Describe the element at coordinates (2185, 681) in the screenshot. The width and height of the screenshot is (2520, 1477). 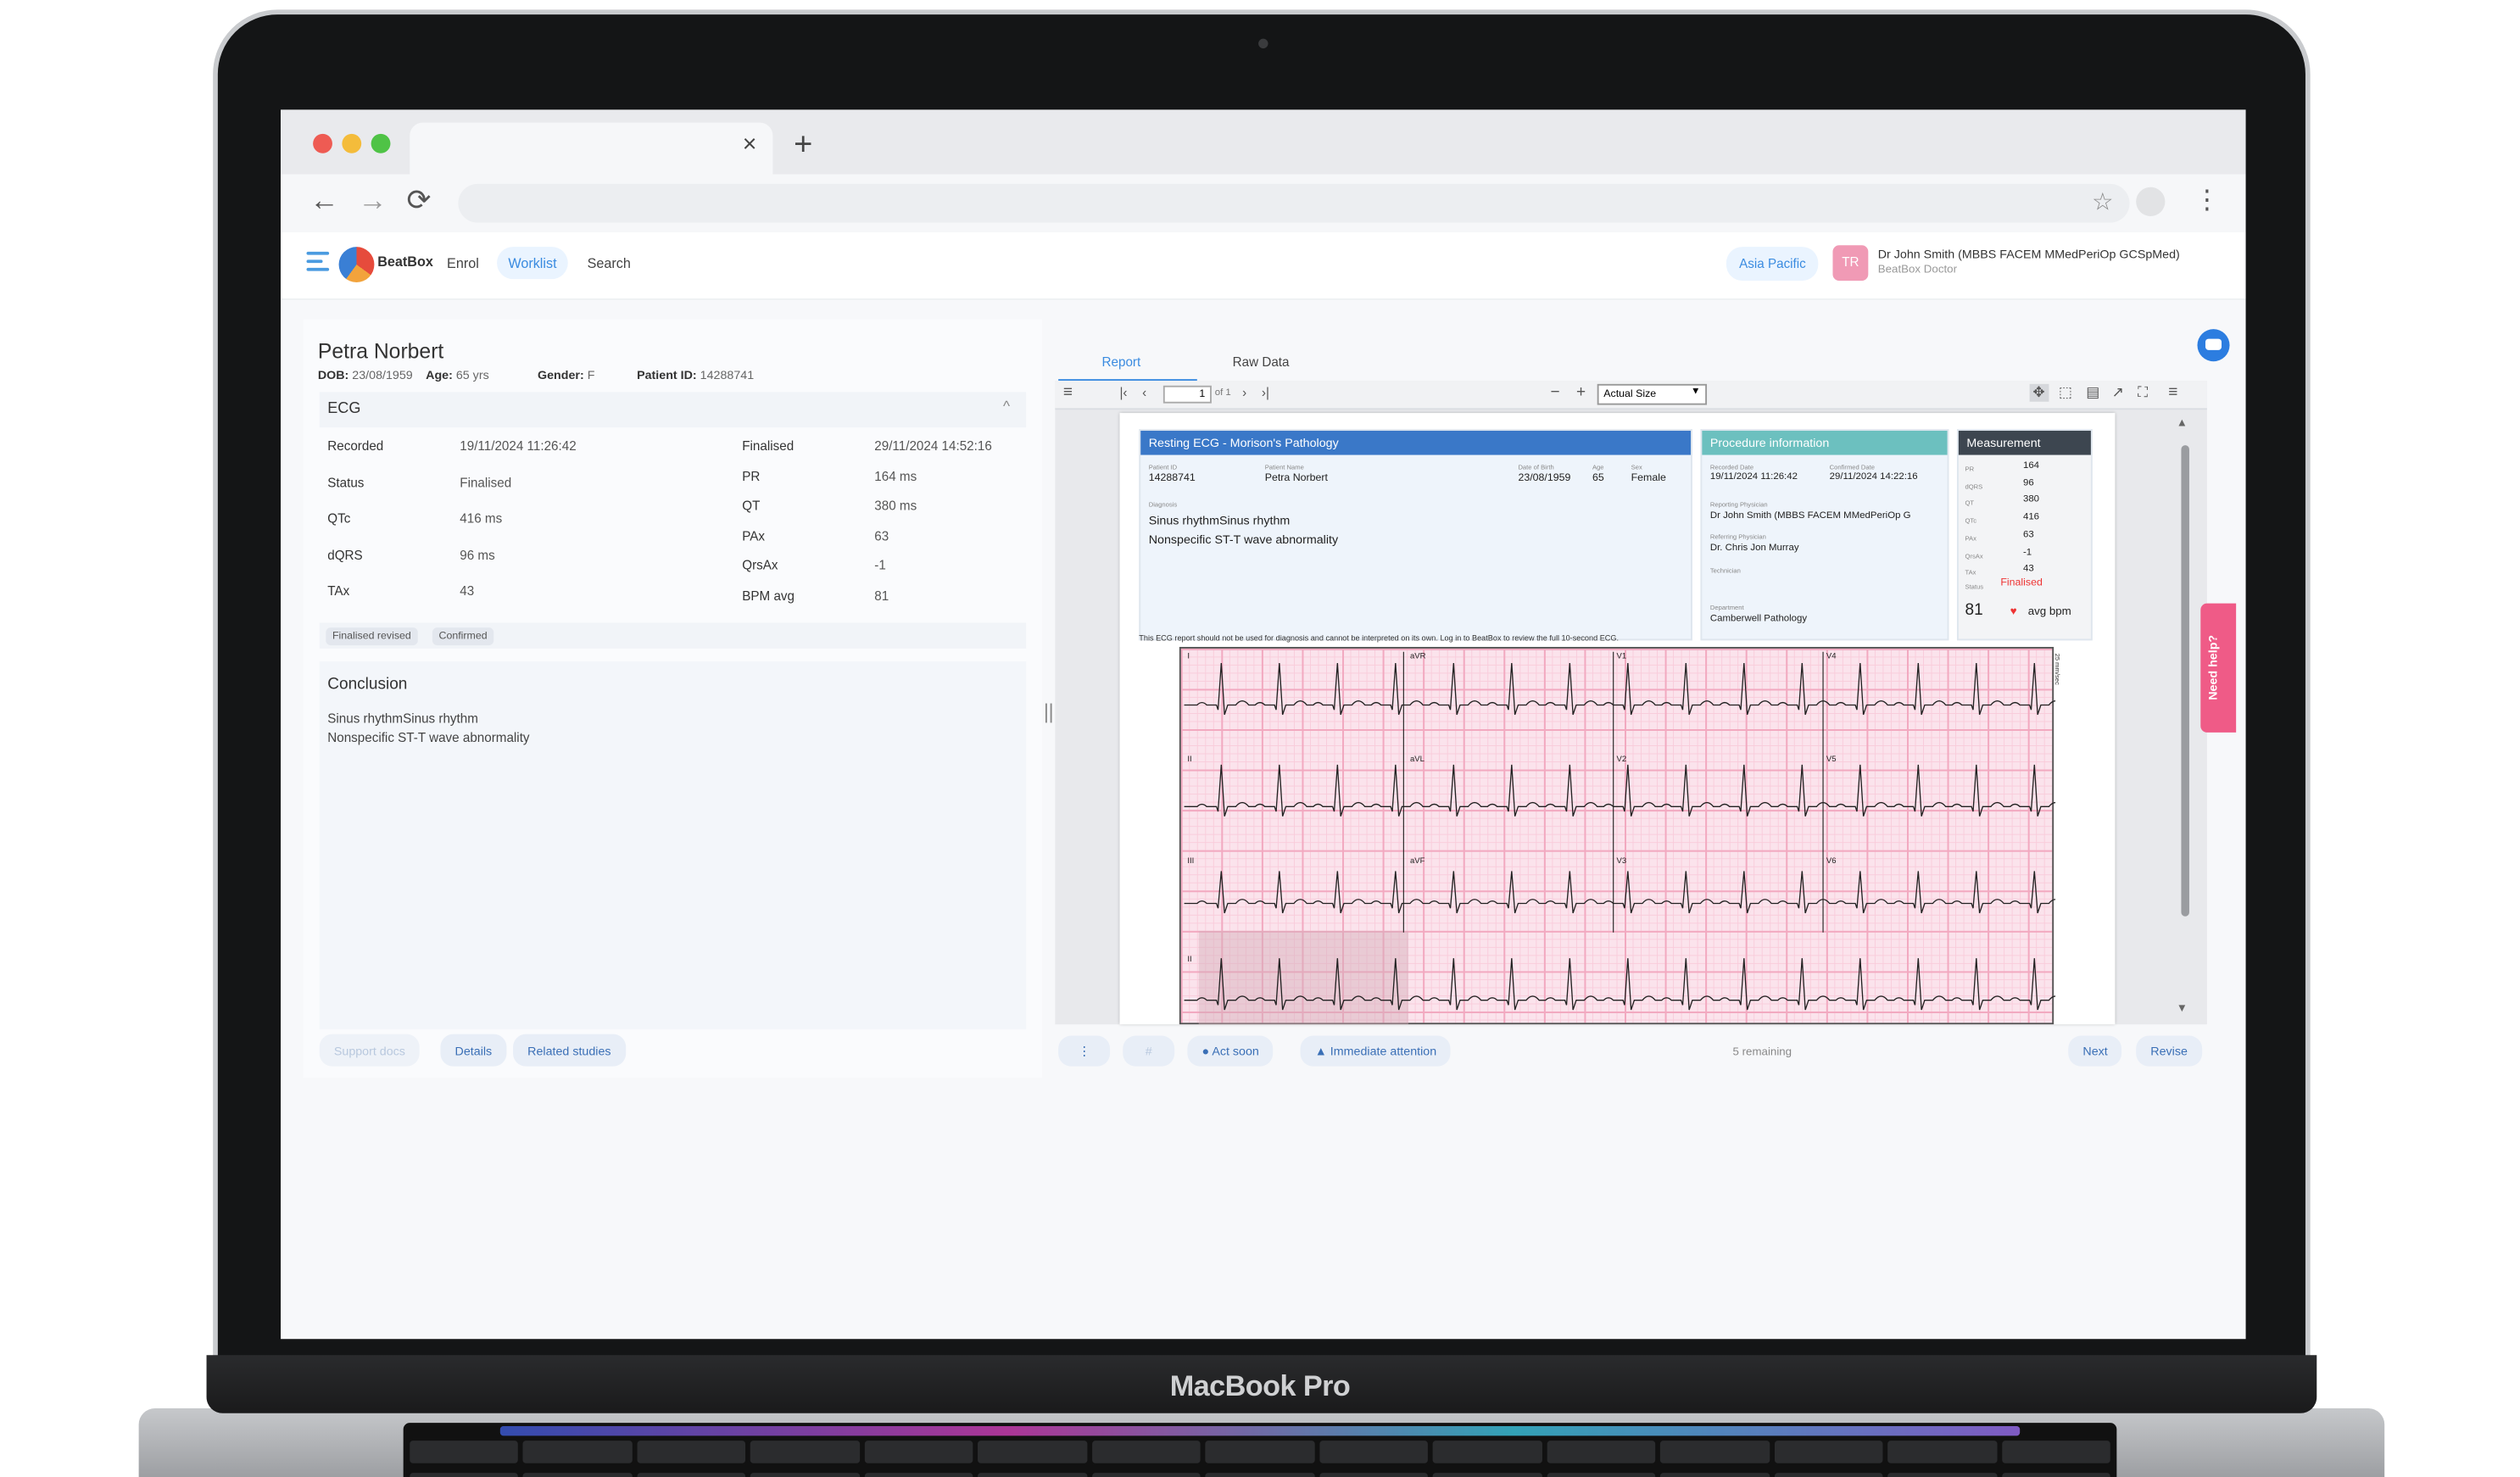
I see `scrollbar-thumb` at that location.